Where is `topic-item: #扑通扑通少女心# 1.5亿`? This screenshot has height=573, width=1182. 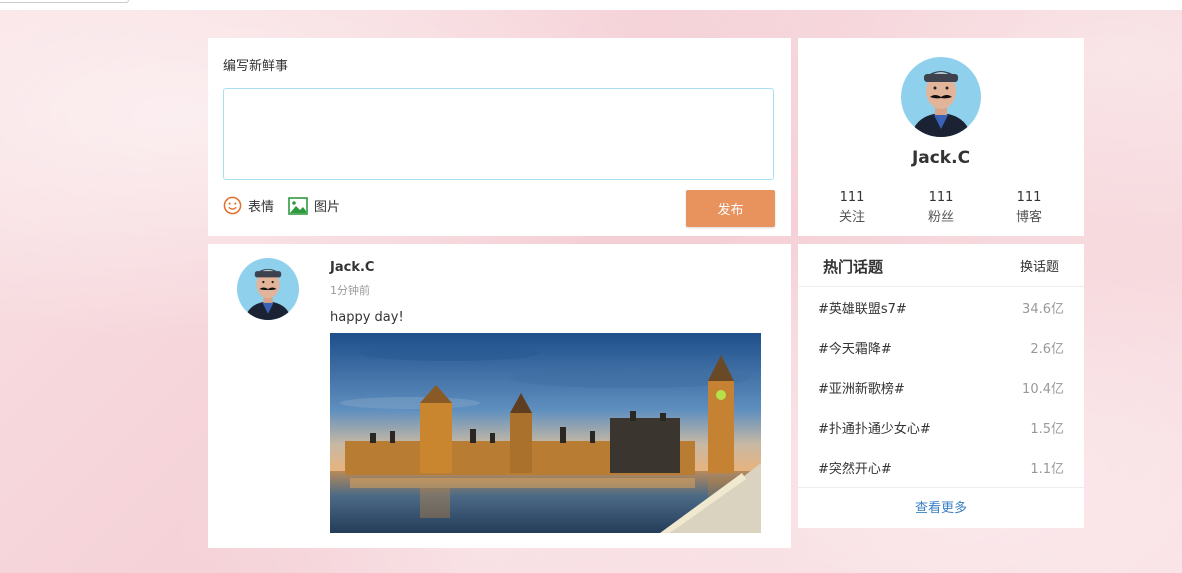 topic-item: #扑通扑通少女心# 1.5亿 is located at coordinates (941, 427).